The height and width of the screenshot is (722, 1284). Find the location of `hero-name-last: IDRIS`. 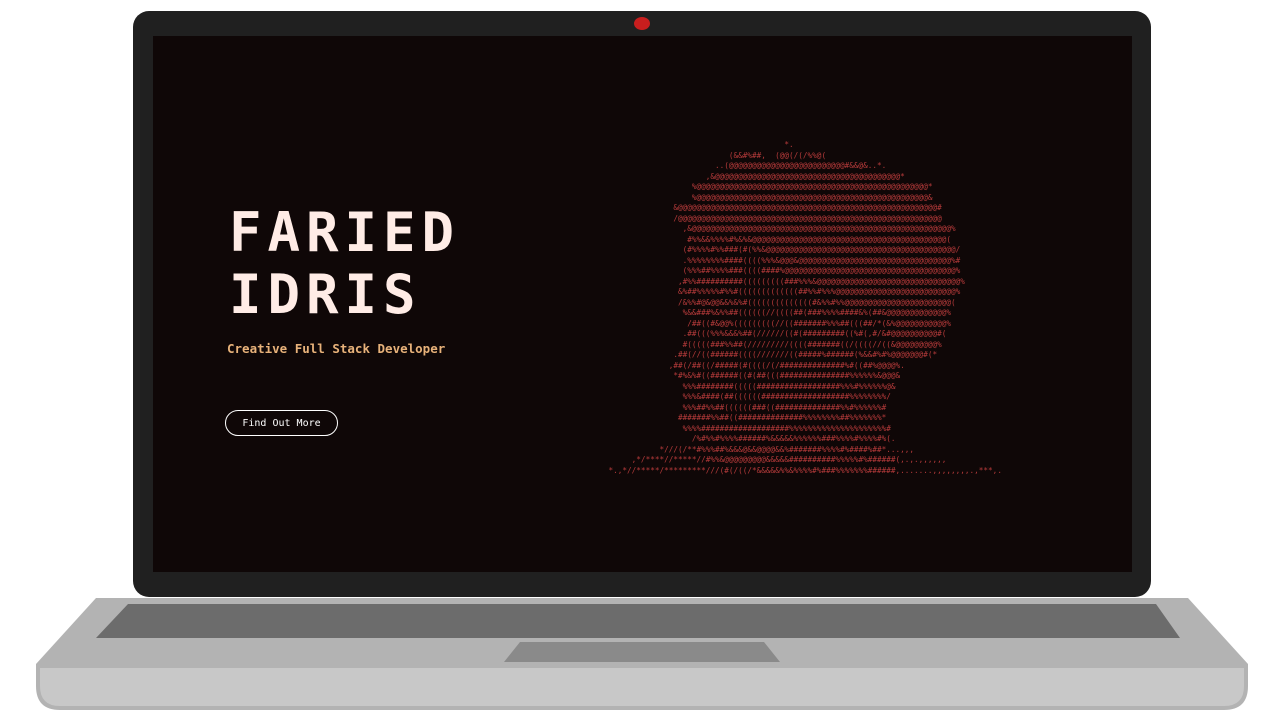

hero-name-last: IDRIS is located at coordinates (325, 294).